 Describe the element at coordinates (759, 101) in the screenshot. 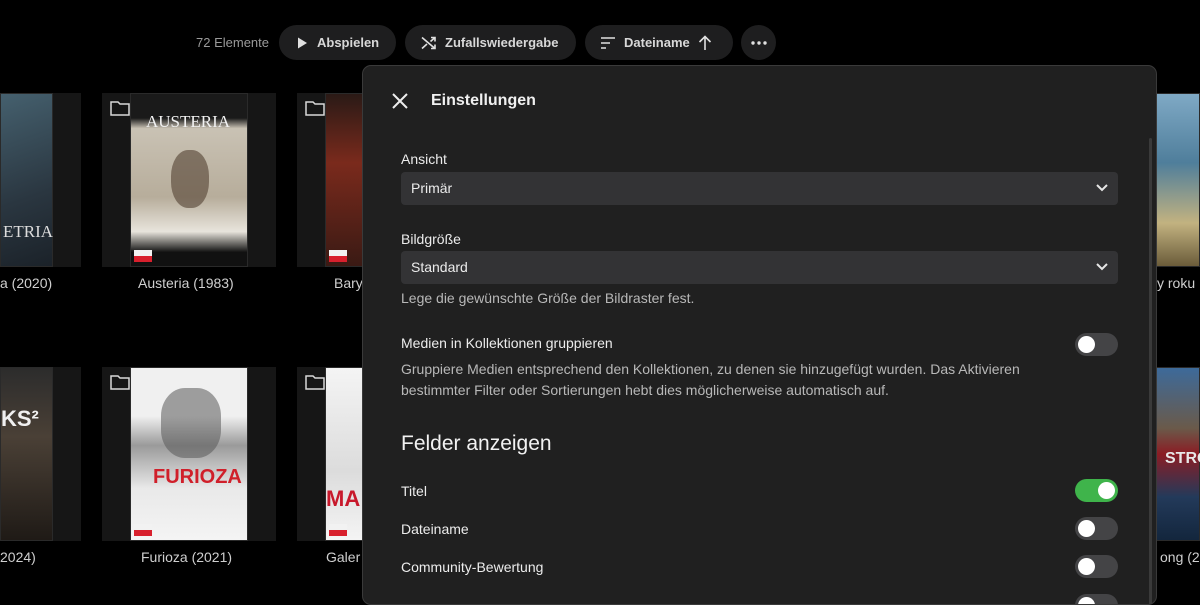

I see `dialog-header: Einstellungen` at that location.